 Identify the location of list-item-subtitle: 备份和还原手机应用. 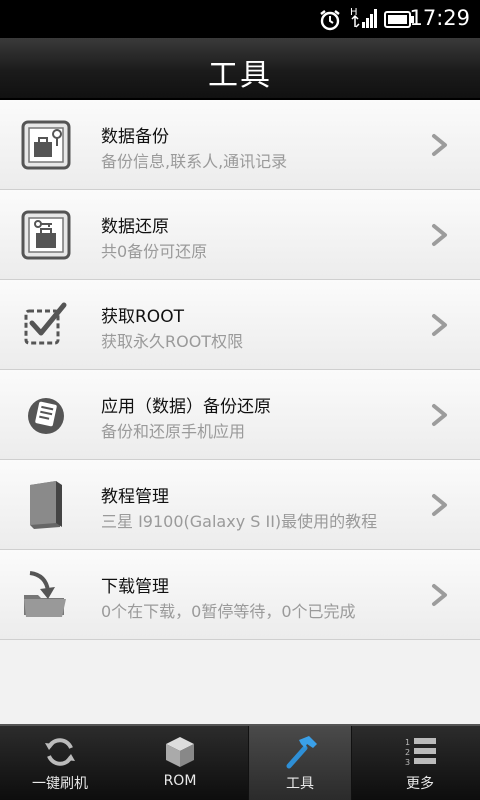
(173, 431).